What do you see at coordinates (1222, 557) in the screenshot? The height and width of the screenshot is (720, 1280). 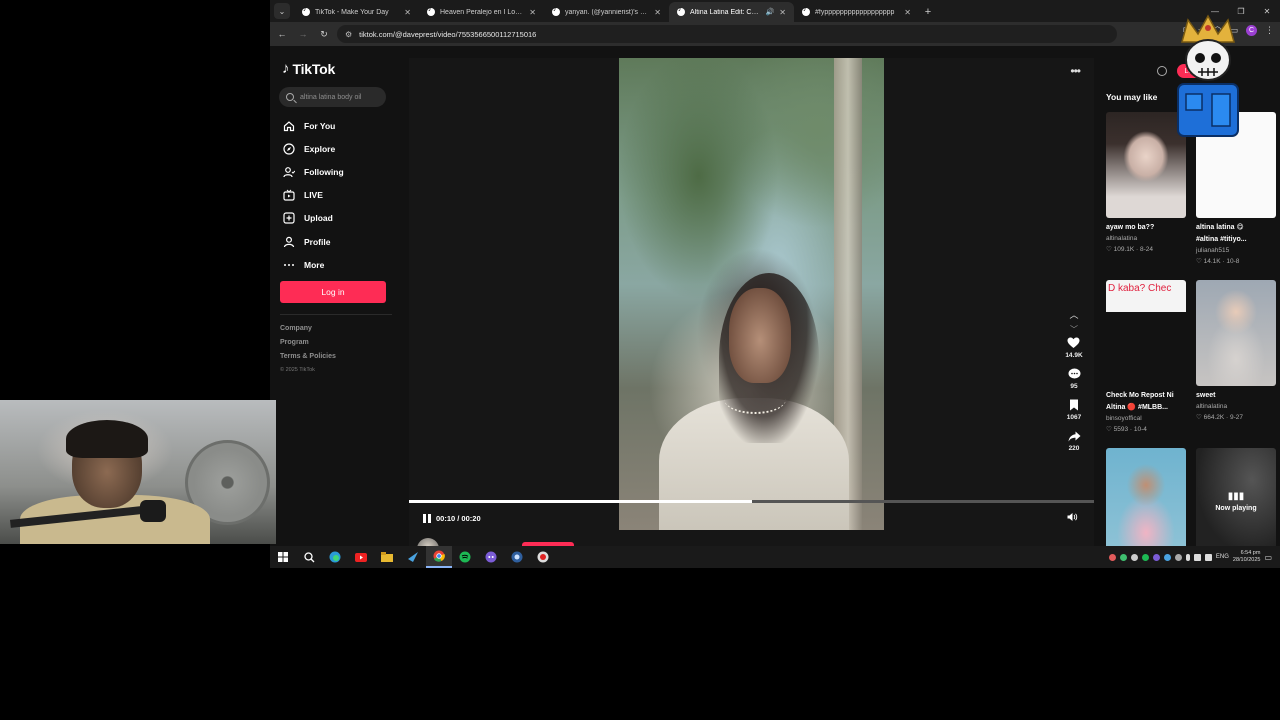 I see `language-indicator: ENG` at bounding box center [1222, 557].